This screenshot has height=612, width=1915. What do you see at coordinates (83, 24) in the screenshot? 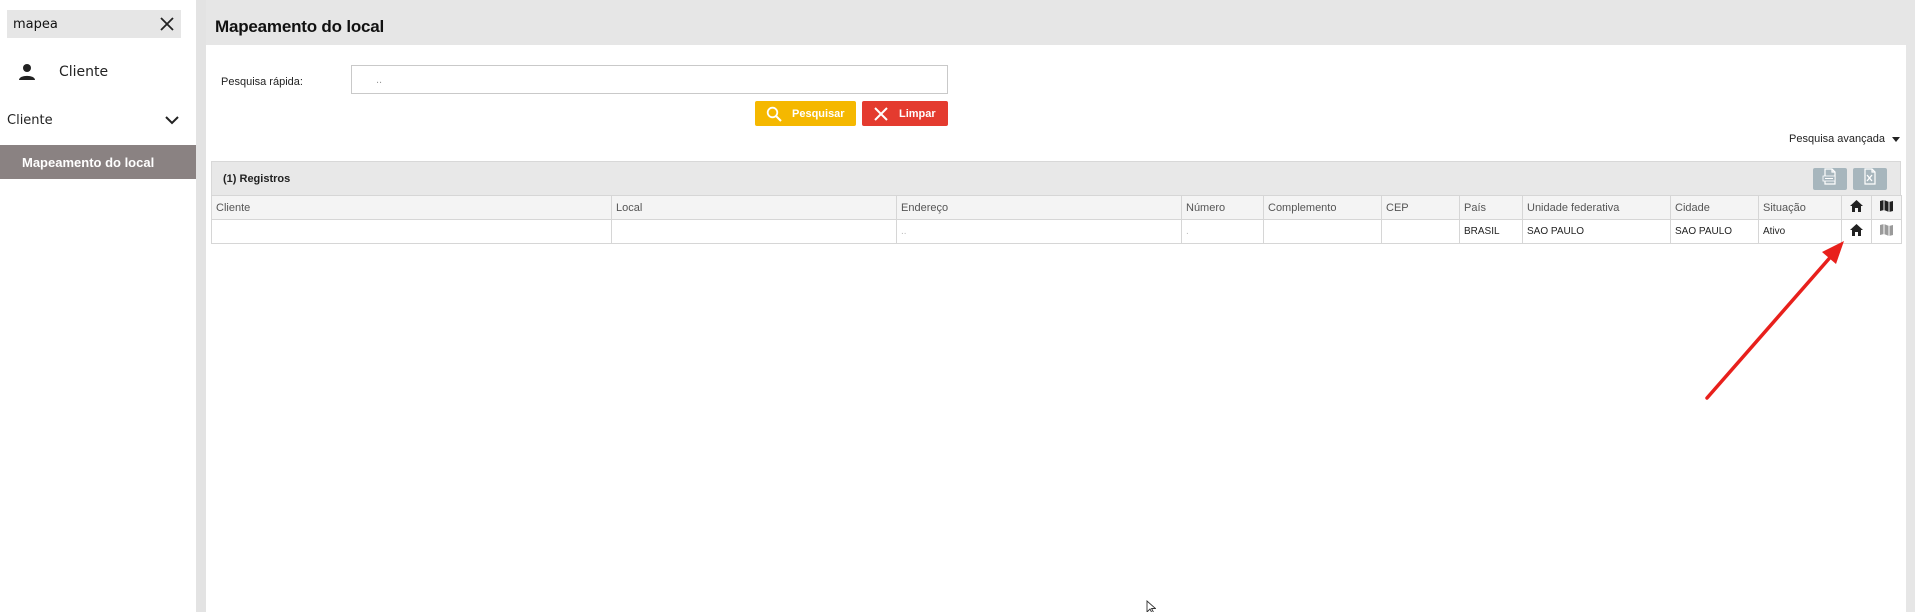
I see `menu-search-input` at bounding box center [83, 24].